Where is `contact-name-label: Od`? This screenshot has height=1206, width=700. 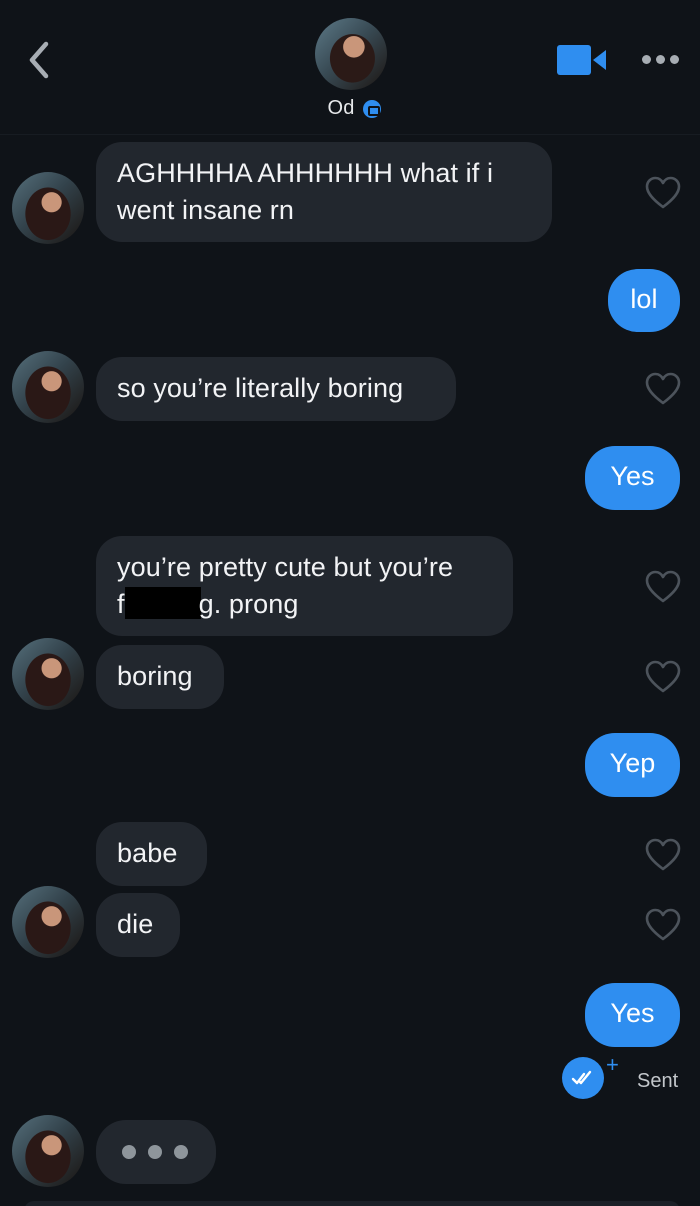
contact-name-label: Od is located at coordinates (341, 108).